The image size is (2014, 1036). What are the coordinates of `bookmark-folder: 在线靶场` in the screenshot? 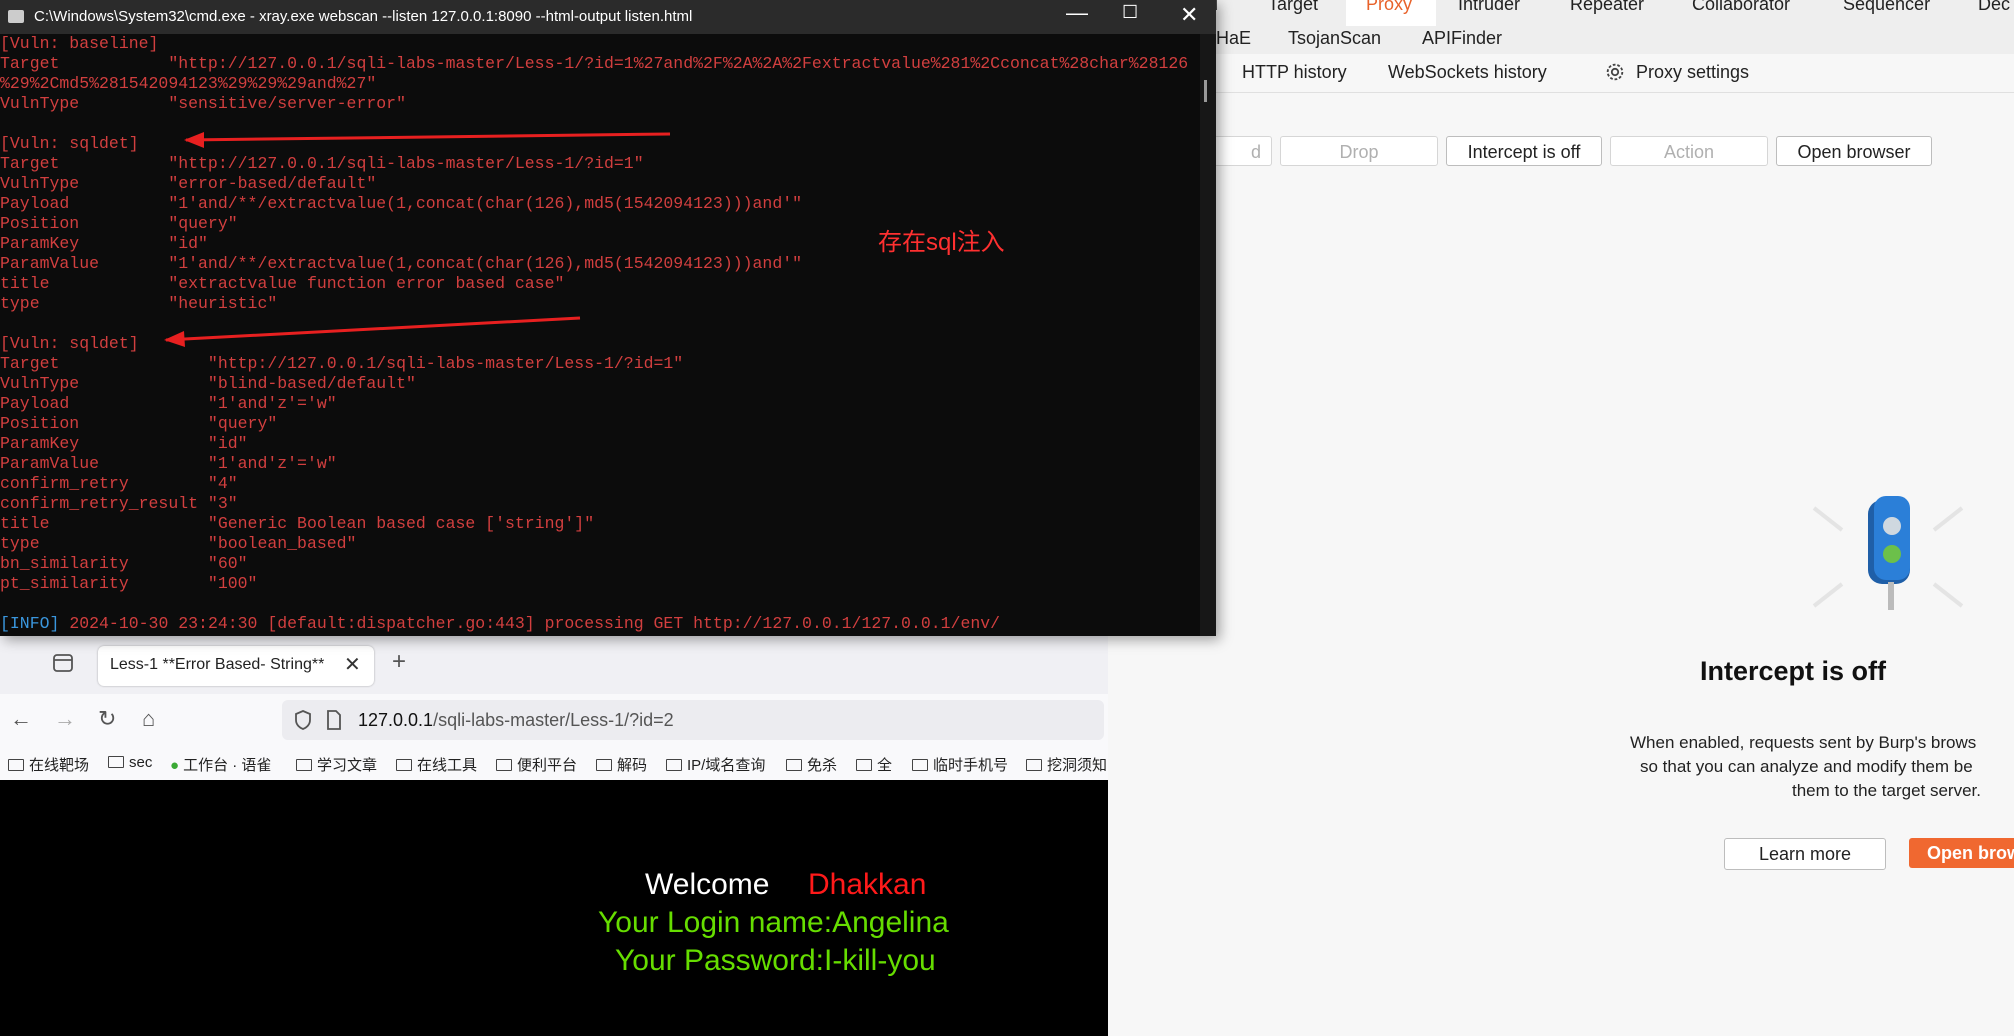 It's located at (48, 764).